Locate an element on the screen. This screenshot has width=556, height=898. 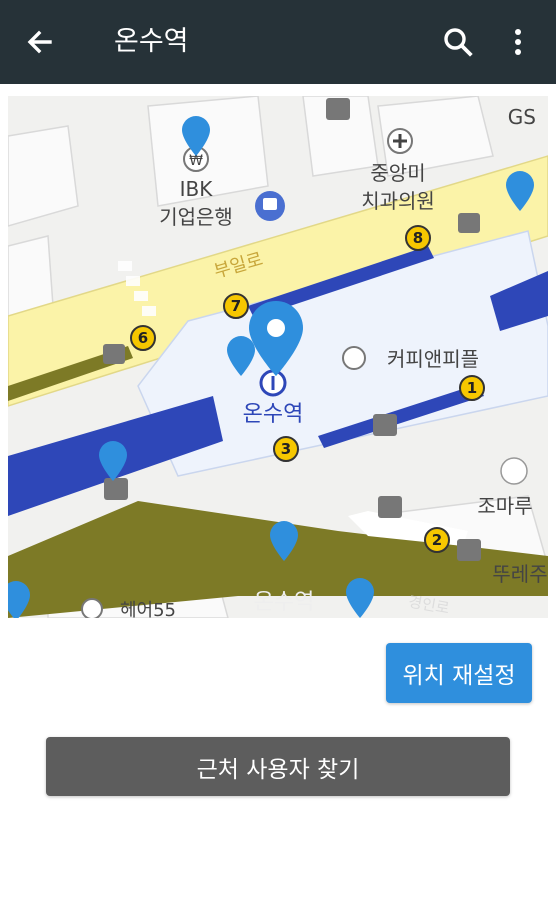
bank-label: IBK is located at coordinates (197, 189).